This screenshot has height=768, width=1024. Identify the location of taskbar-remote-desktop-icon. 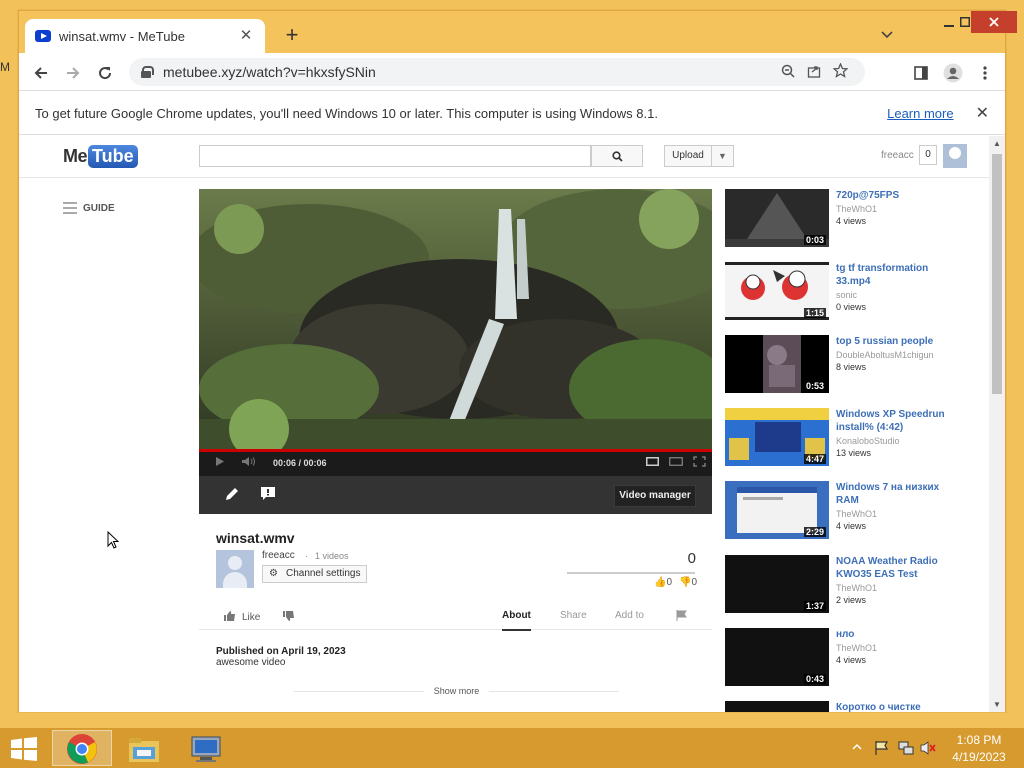
(206, 748).